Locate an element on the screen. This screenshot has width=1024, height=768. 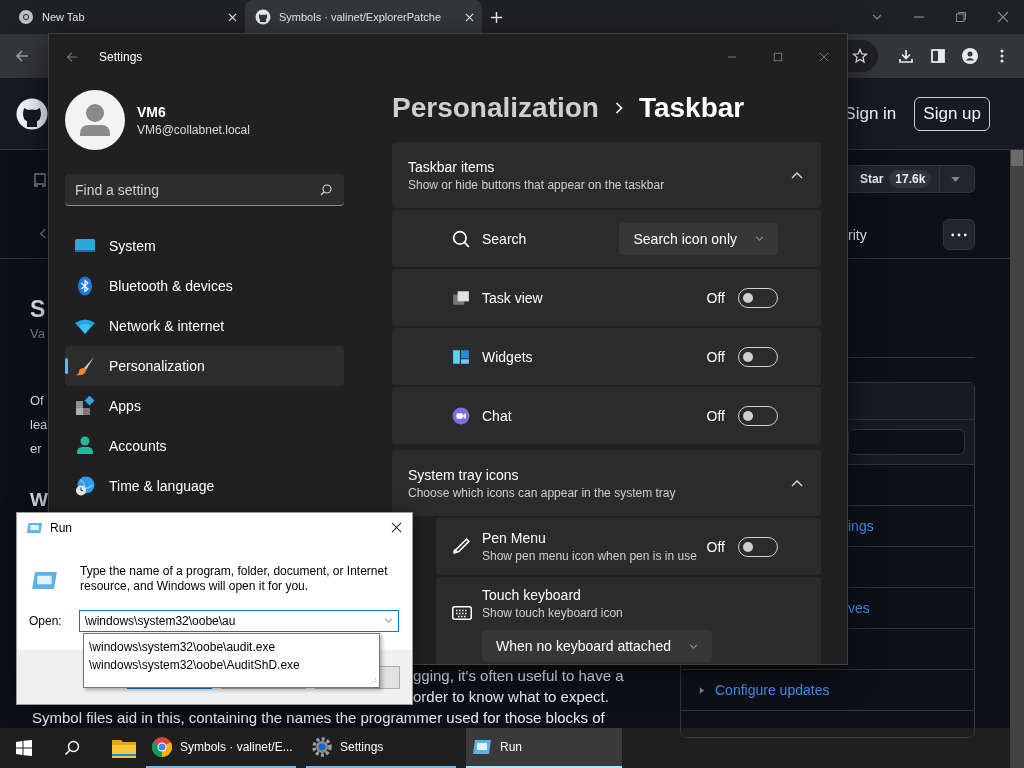
nav-item: Bluetooth & devices is located at coordinates (204, 286).